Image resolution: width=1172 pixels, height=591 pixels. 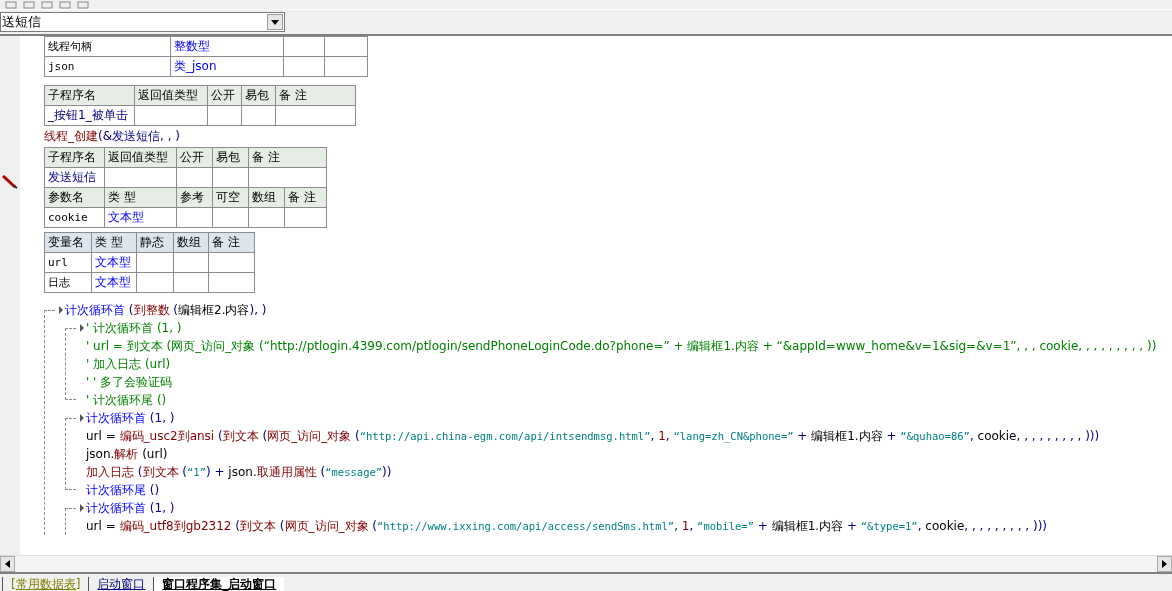 What do you see at coordinates (275, 22) in the screenshot?
I see `caret-icon` at bounding box center [275, 22].